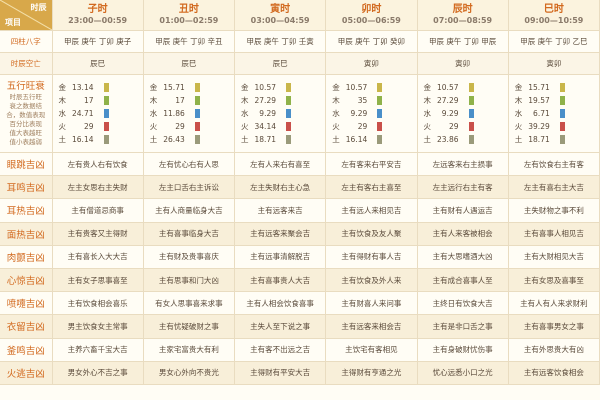 This screenshot has width=600, height=400. I want to click on column-header: 寅时 03:00—04:59, so click(280, 15).